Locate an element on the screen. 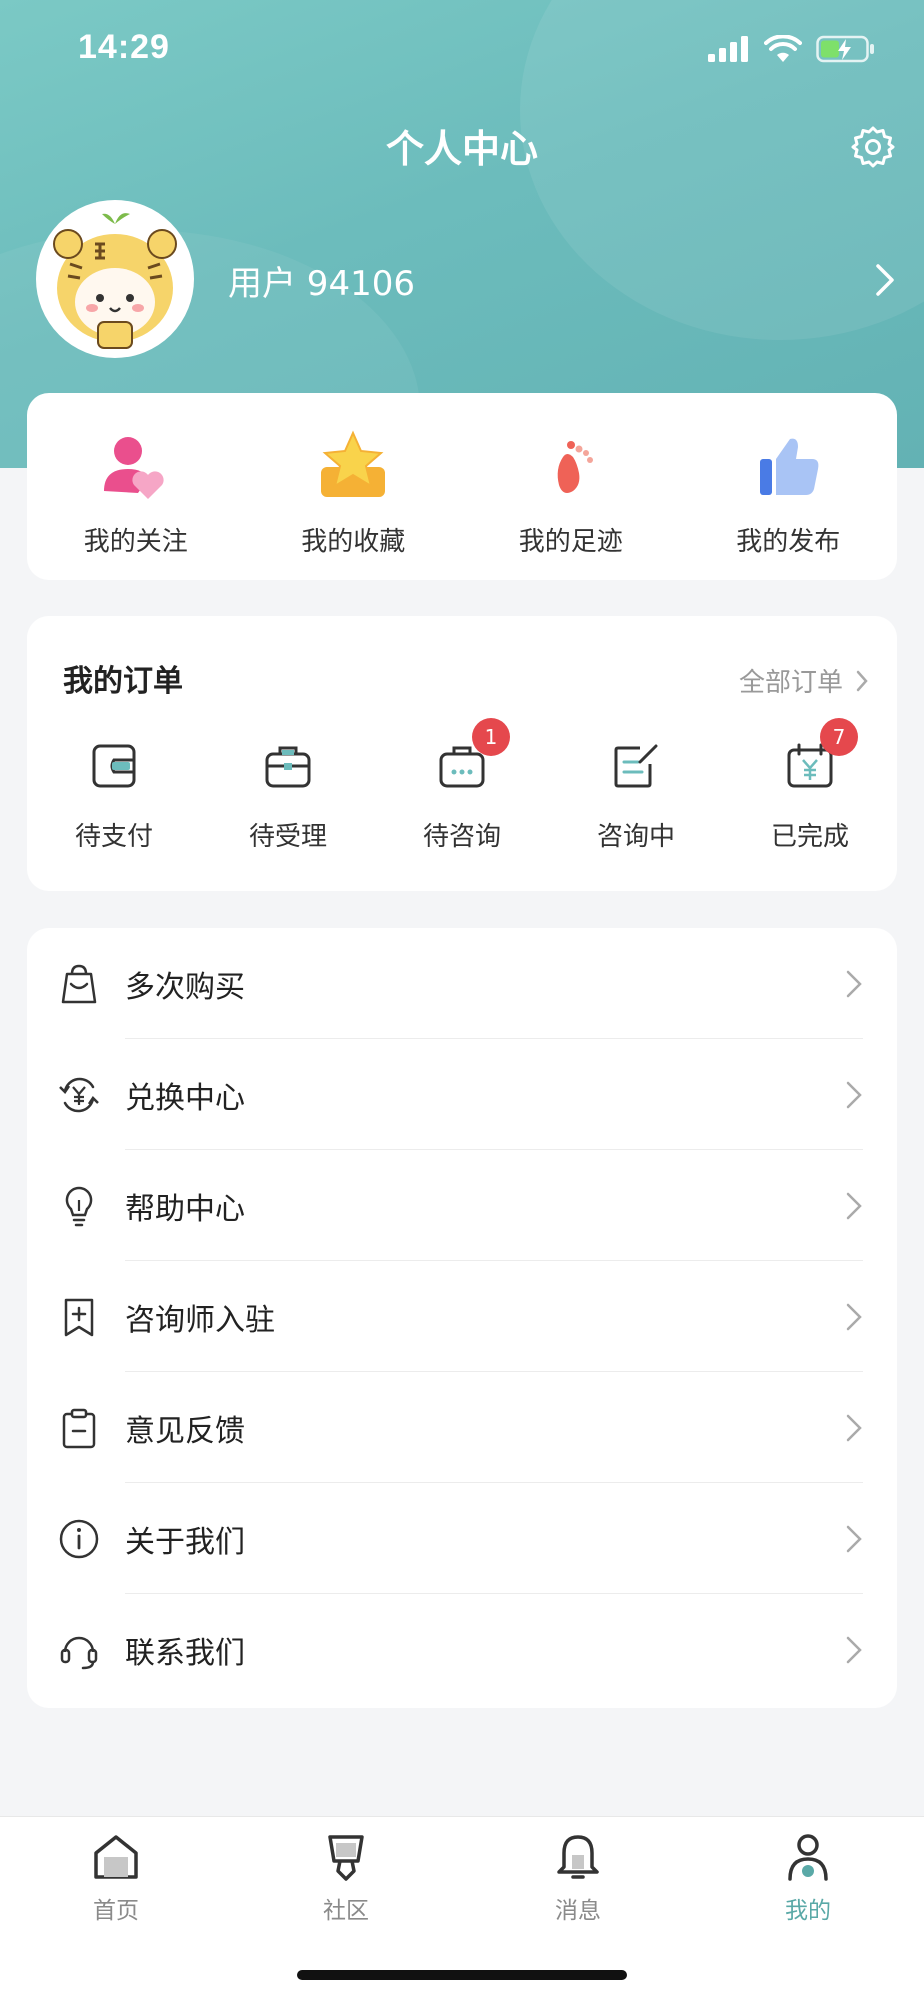 The height and width of the screenshot is (2000, 924). orders-card: 我的订单 全部订单 待支付 待受理 1 待咨询 咨询中 7 已完成 is located at coordinates (462, 753).